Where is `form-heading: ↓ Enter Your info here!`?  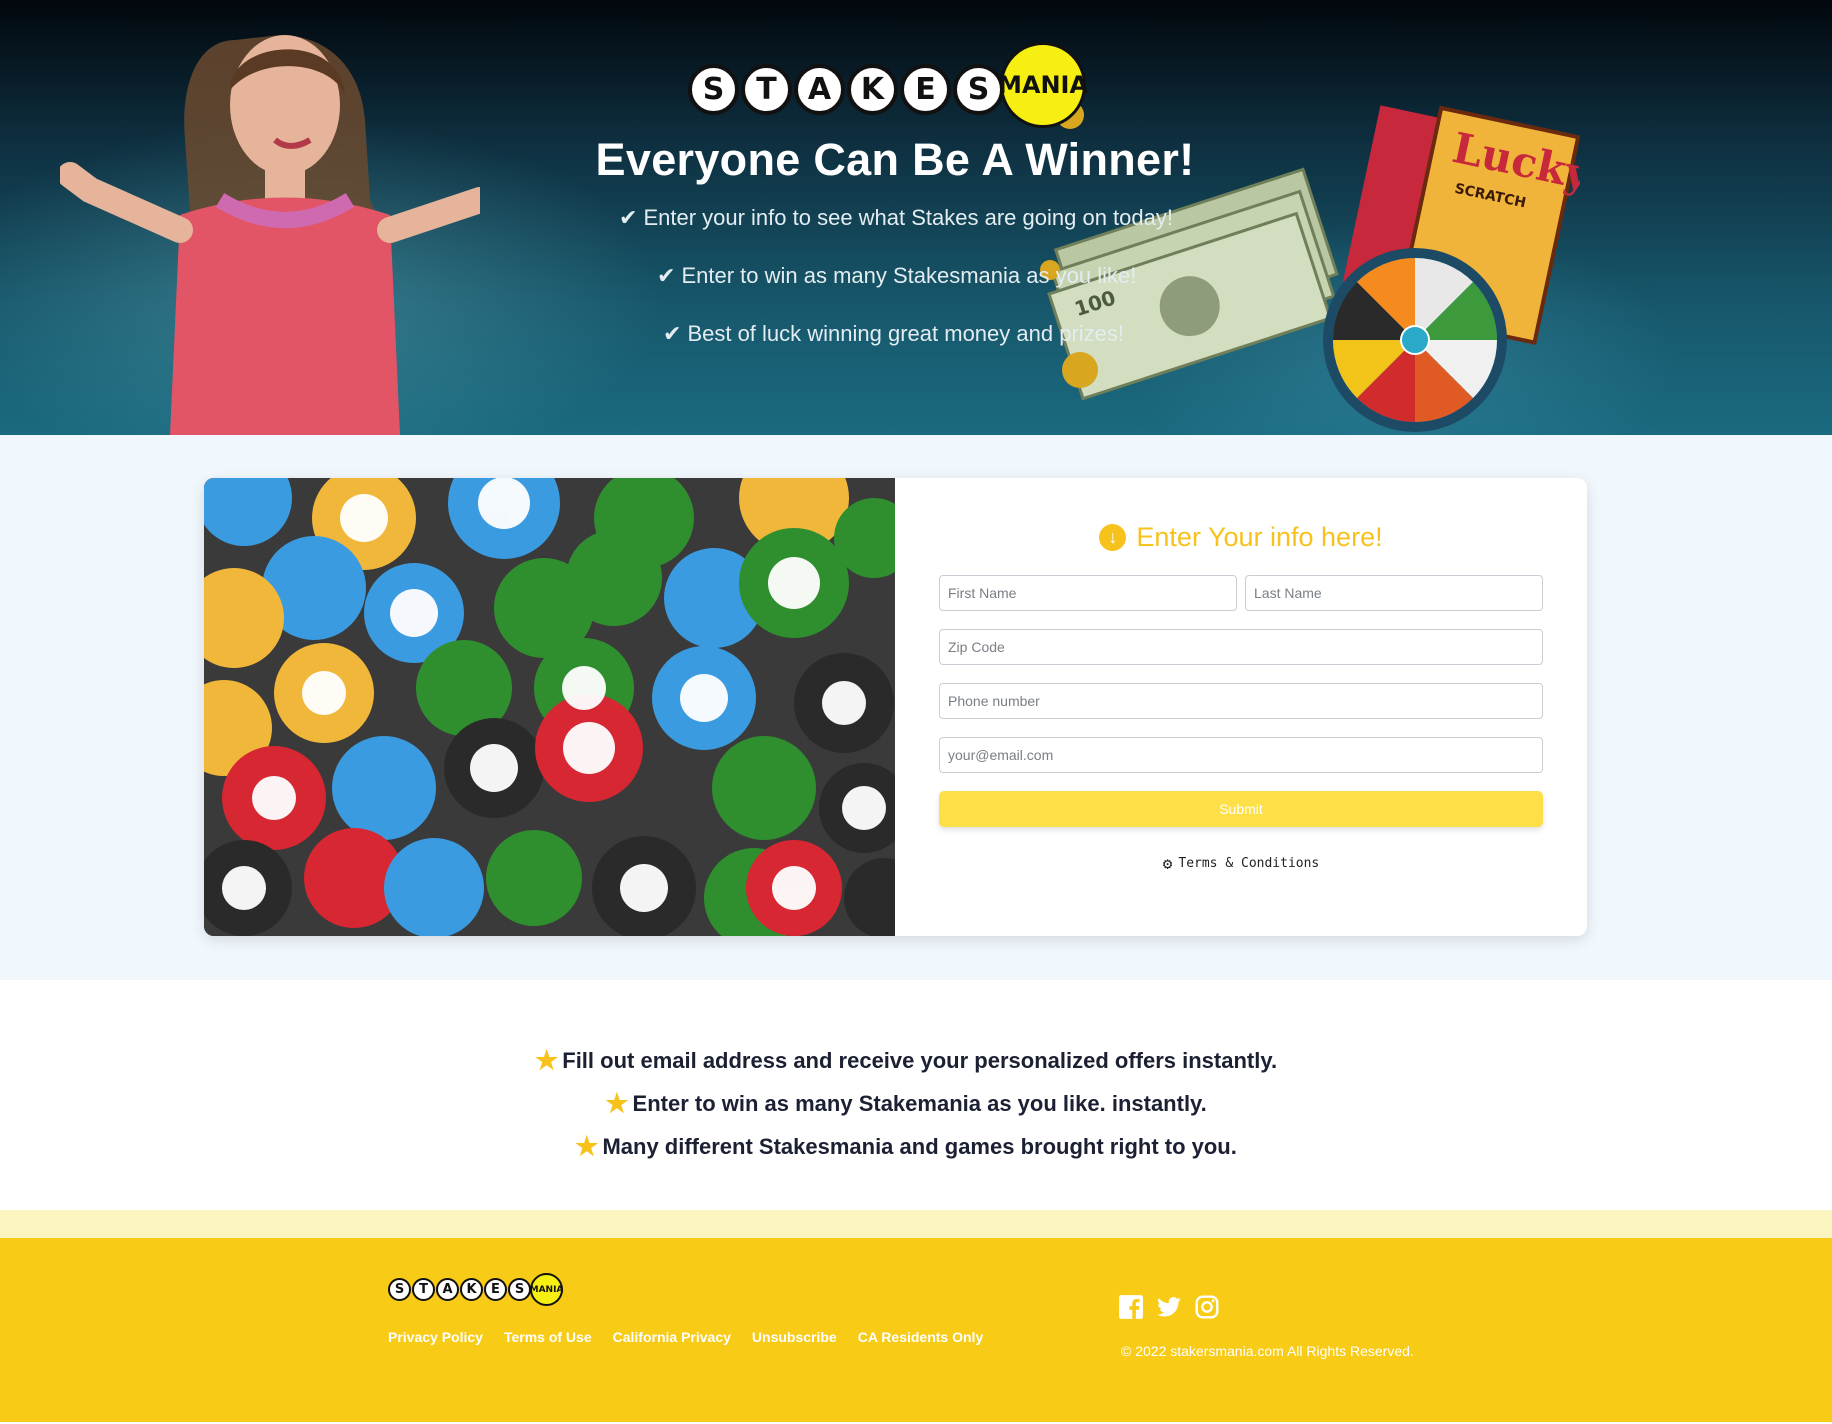 form-heading: ↓ Enter Your info here! is located at coordinates (1241, 537).